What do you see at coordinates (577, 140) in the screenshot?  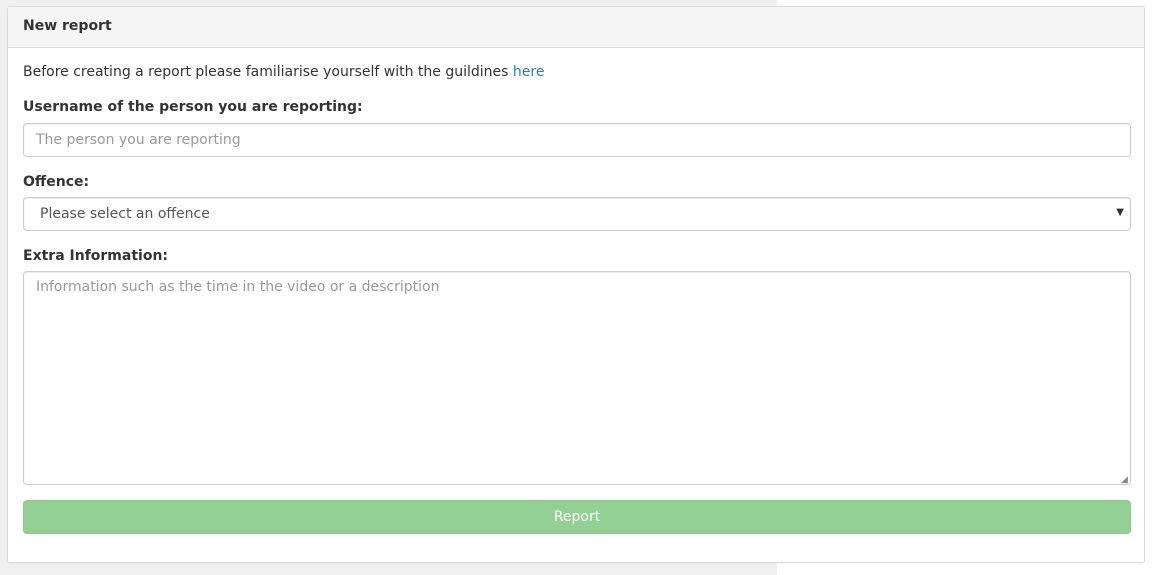 I see `username-input` at bounding box center [577, 140].